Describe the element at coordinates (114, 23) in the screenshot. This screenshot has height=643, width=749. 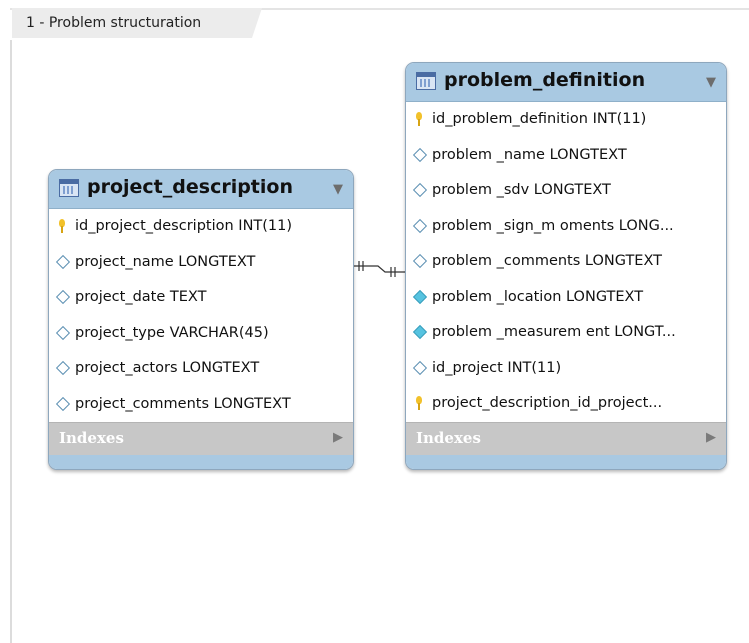
I see `diagram-tab-label: 1 - Problem structuration` at that location.